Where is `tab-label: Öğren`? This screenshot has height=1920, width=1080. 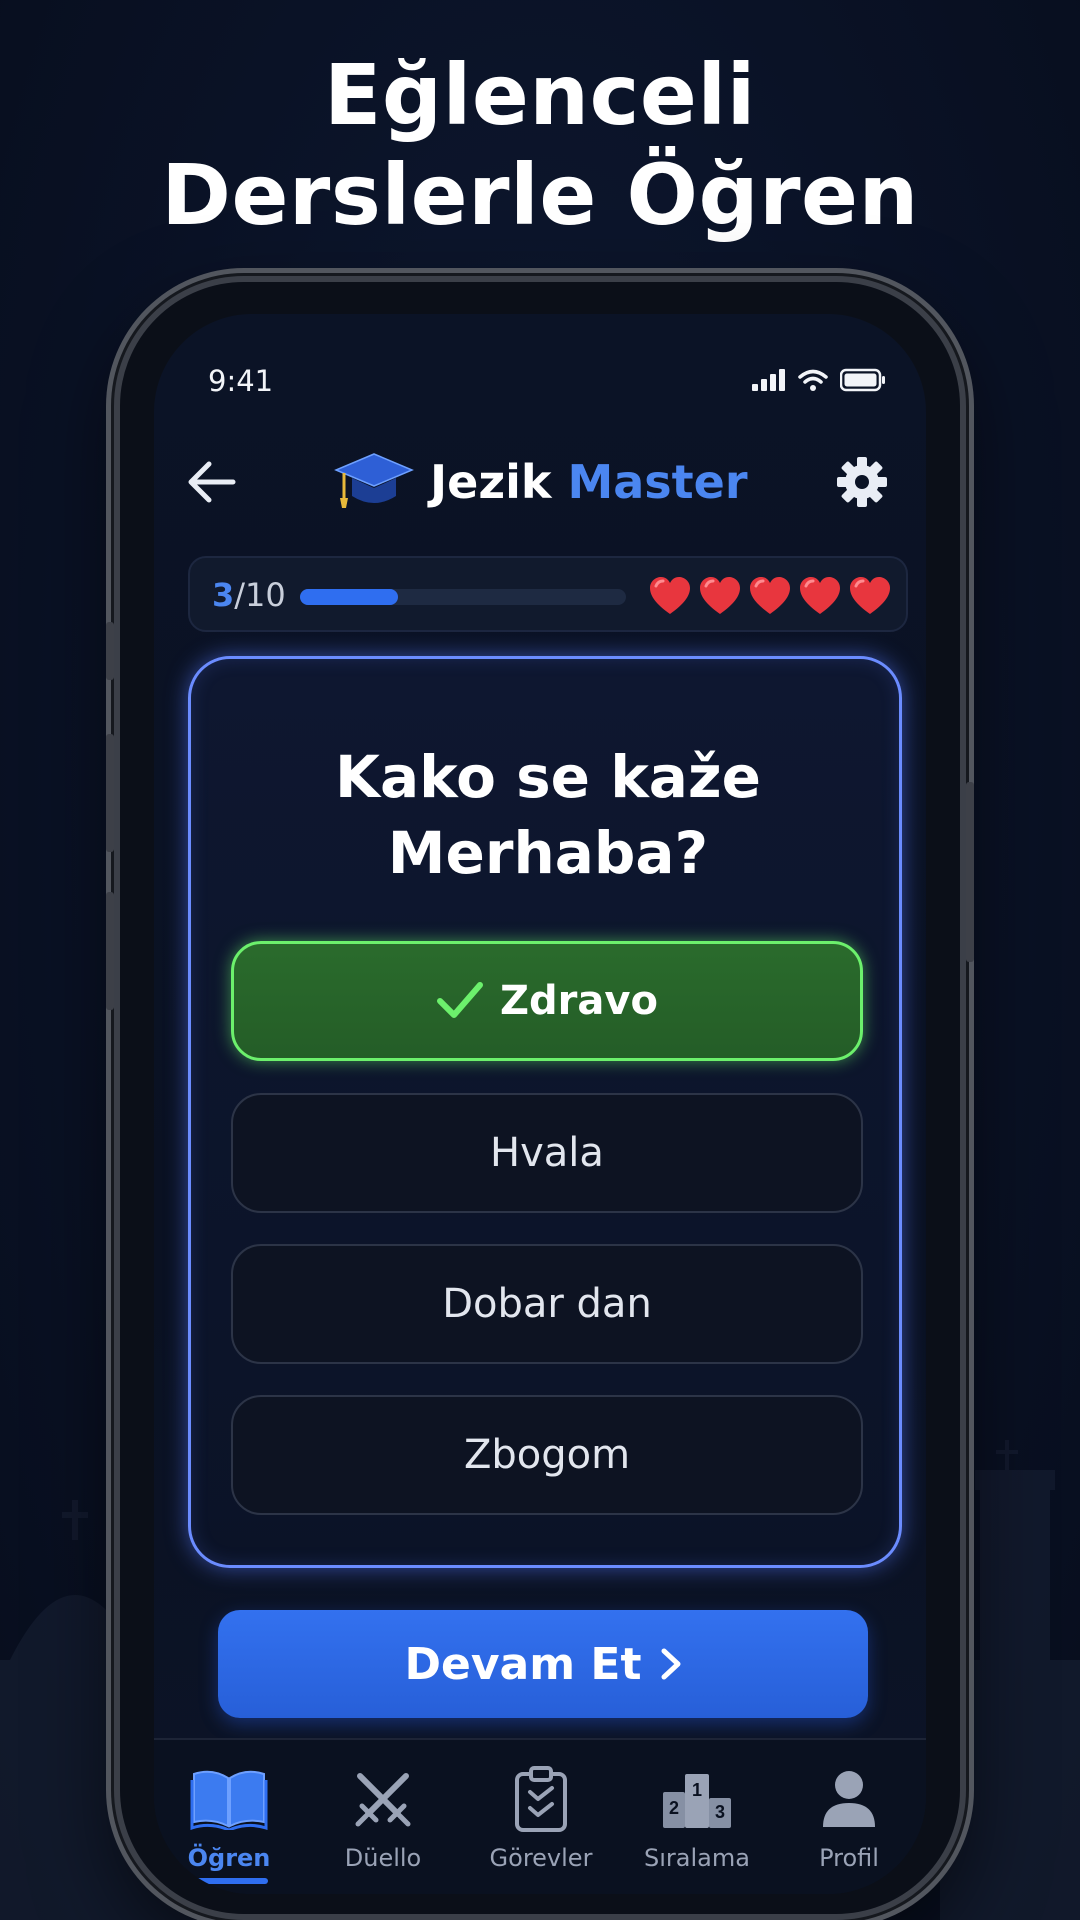
tab-label: Öğren is located at coordinates (229, 1858).